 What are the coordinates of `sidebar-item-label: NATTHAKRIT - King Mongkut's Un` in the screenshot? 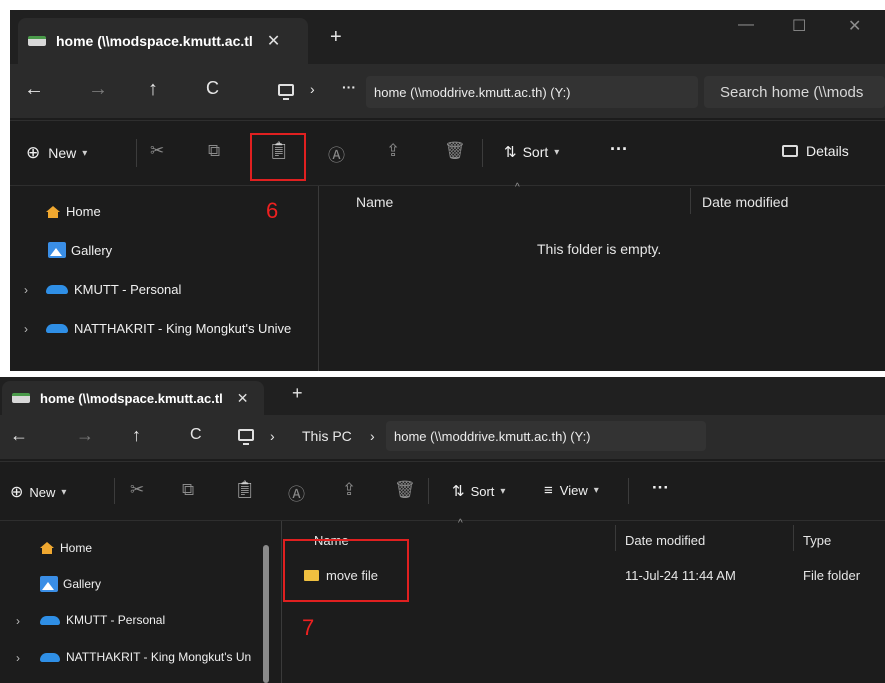 It's located at (159, 657).